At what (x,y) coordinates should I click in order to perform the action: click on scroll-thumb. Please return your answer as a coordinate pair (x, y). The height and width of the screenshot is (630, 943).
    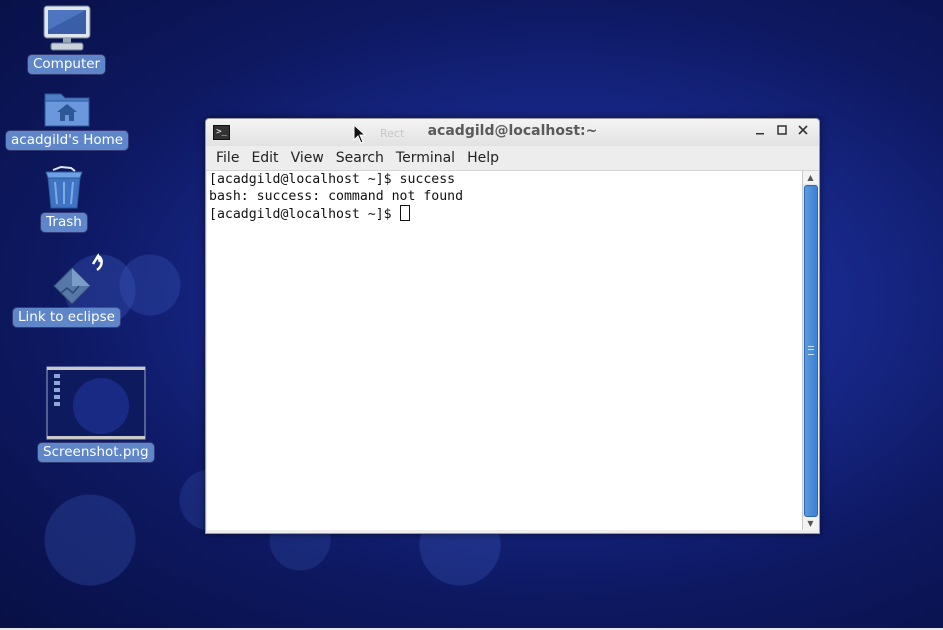
    Looking at the image, I should click on (811, 351).